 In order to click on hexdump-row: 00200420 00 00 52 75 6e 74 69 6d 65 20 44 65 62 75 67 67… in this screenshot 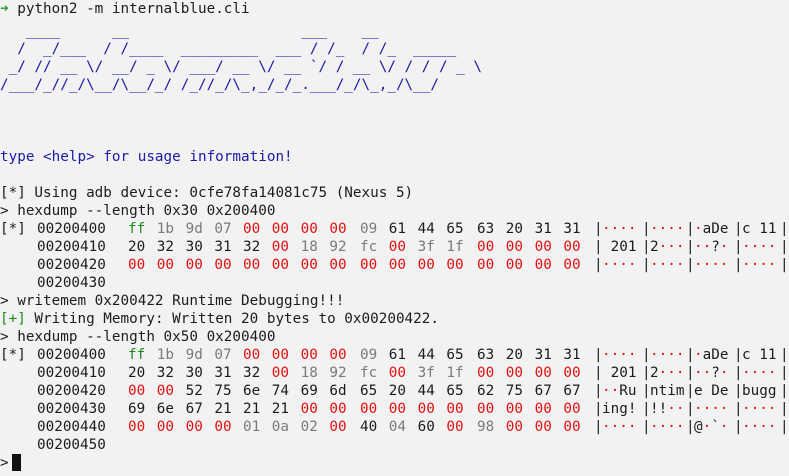, I will do `click(394, 391)`.